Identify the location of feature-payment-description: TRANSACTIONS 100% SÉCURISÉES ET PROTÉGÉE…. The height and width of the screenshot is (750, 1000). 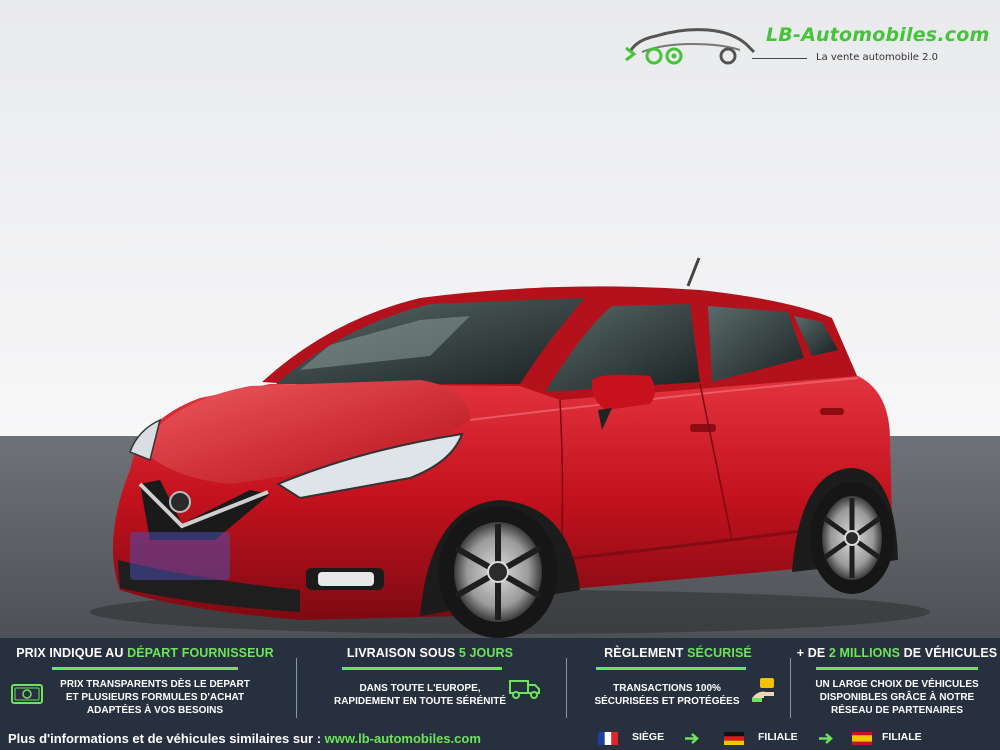
(667, 695).